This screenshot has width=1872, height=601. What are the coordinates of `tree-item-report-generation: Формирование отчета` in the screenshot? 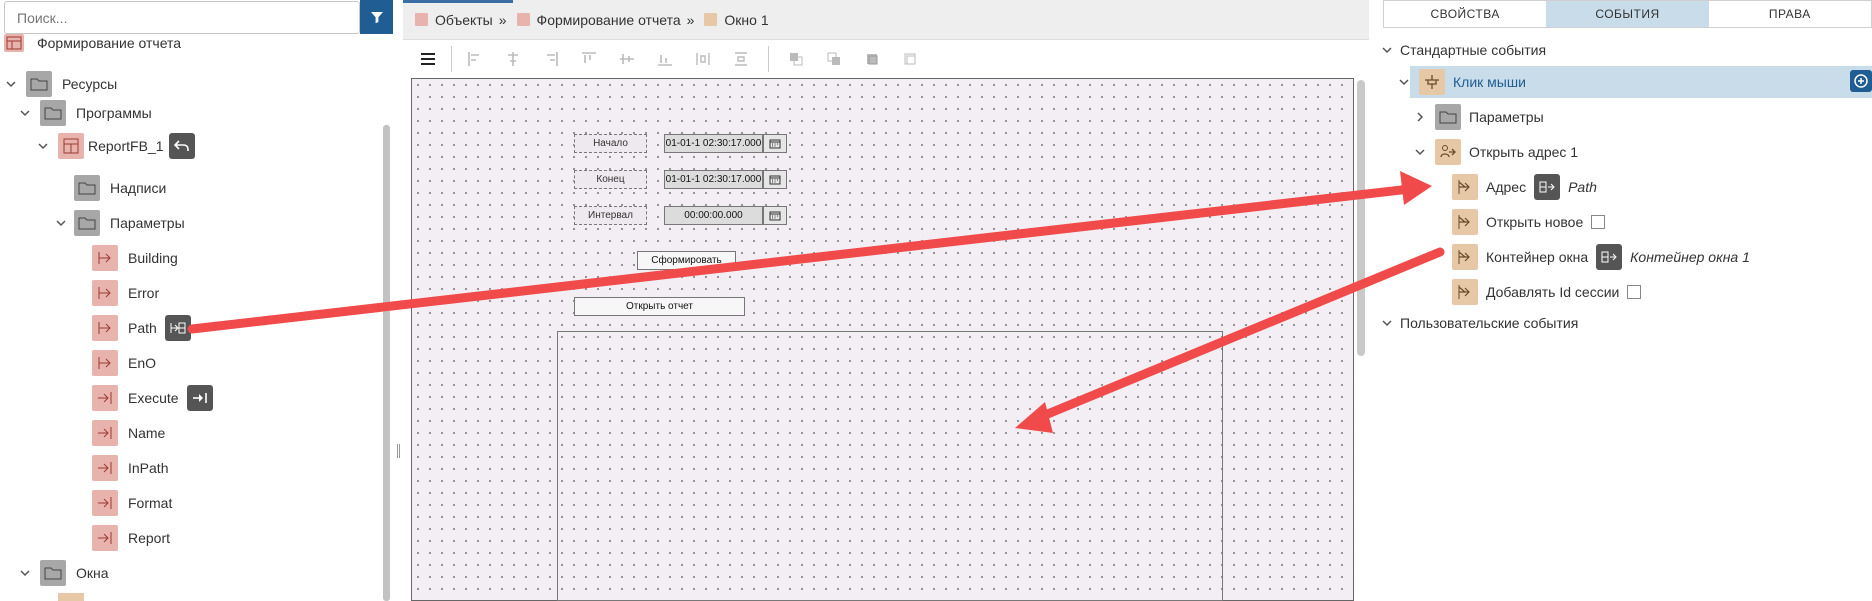 It's located at (92, 43).